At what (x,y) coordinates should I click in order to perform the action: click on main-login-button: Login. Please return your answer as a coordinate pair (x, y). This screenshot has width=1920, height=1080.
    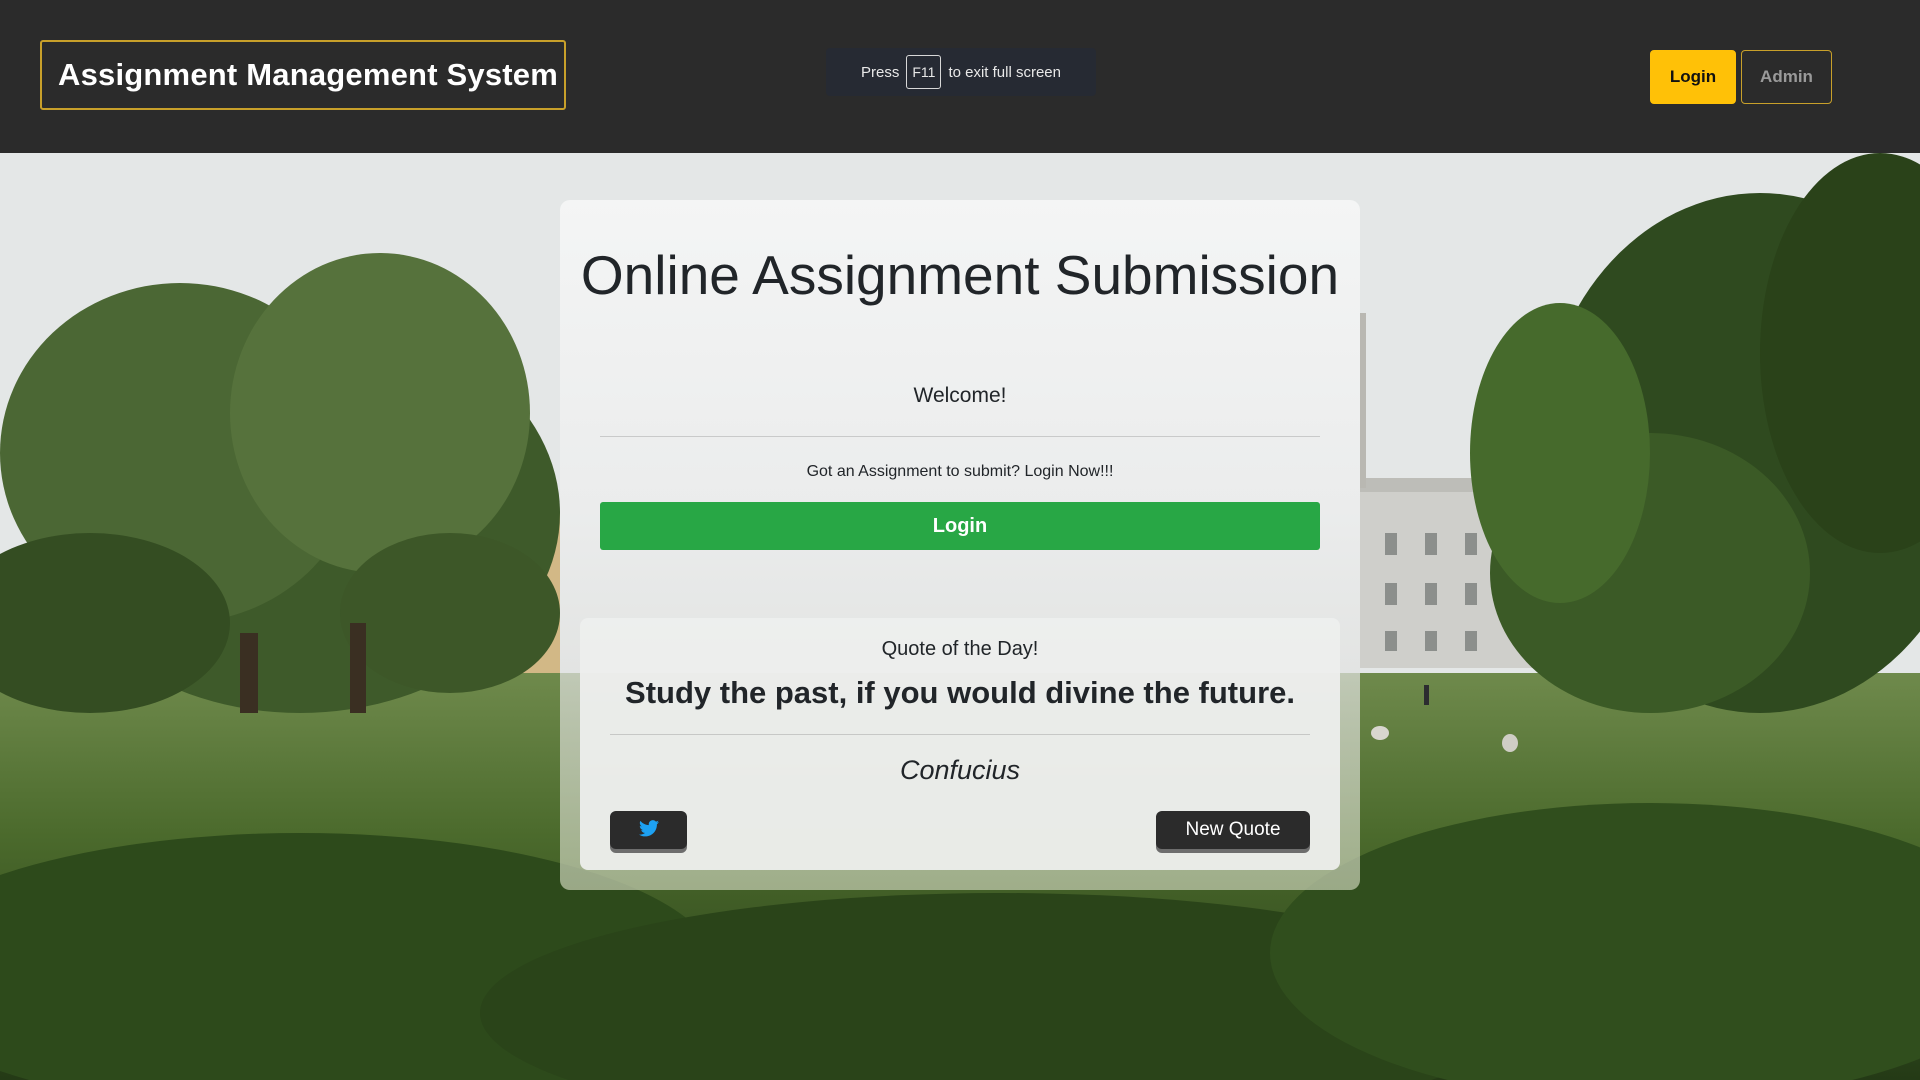
    Looking at the image, I should click on (960, 526).